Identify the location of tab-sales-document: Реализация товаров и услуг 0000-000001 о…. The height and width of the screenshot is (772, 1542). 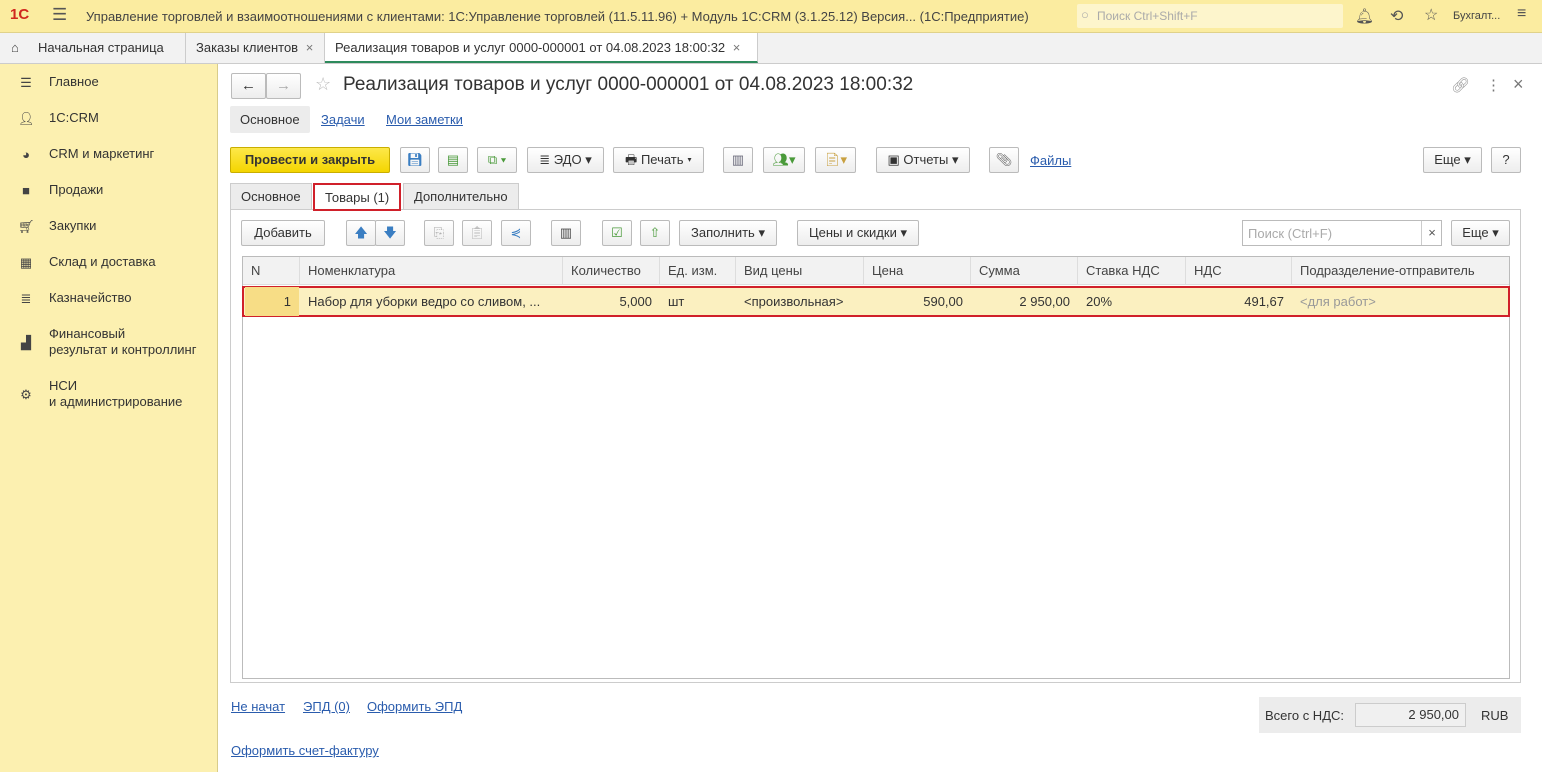
(541, 48).